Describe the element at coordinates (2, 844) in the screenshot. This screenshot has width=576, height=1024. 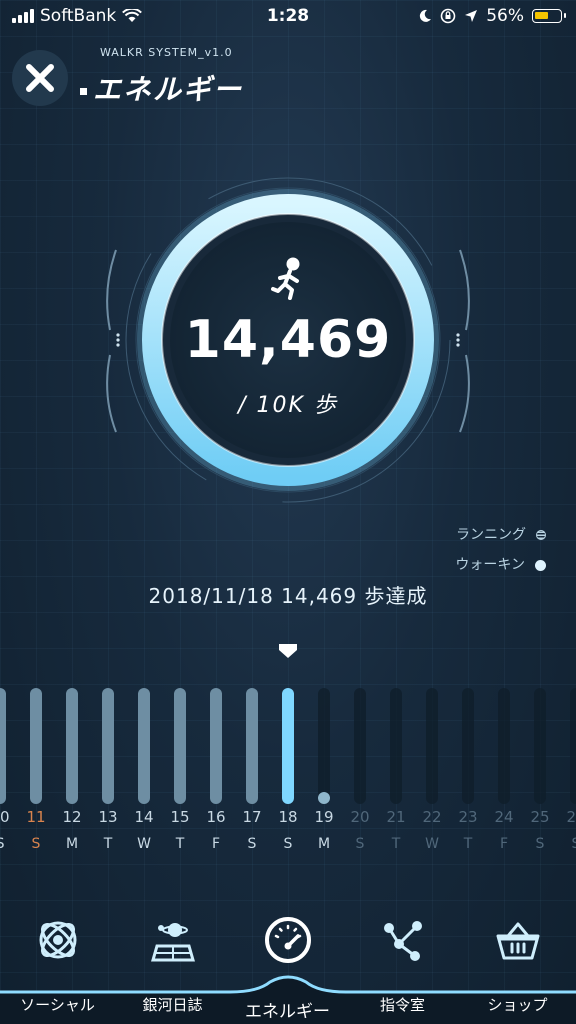
I see `weekday-label-10: S` at that location.